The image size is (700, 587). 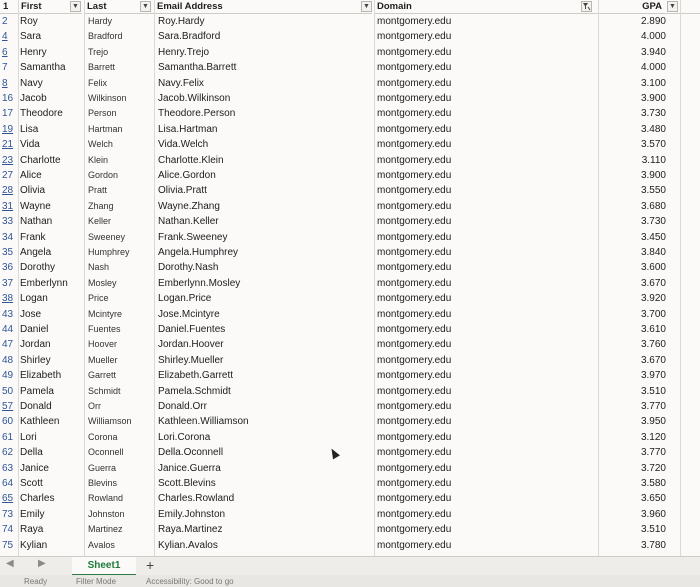 I want to click on cell-email: Emily.Johnston, so click(x=191, y=514).